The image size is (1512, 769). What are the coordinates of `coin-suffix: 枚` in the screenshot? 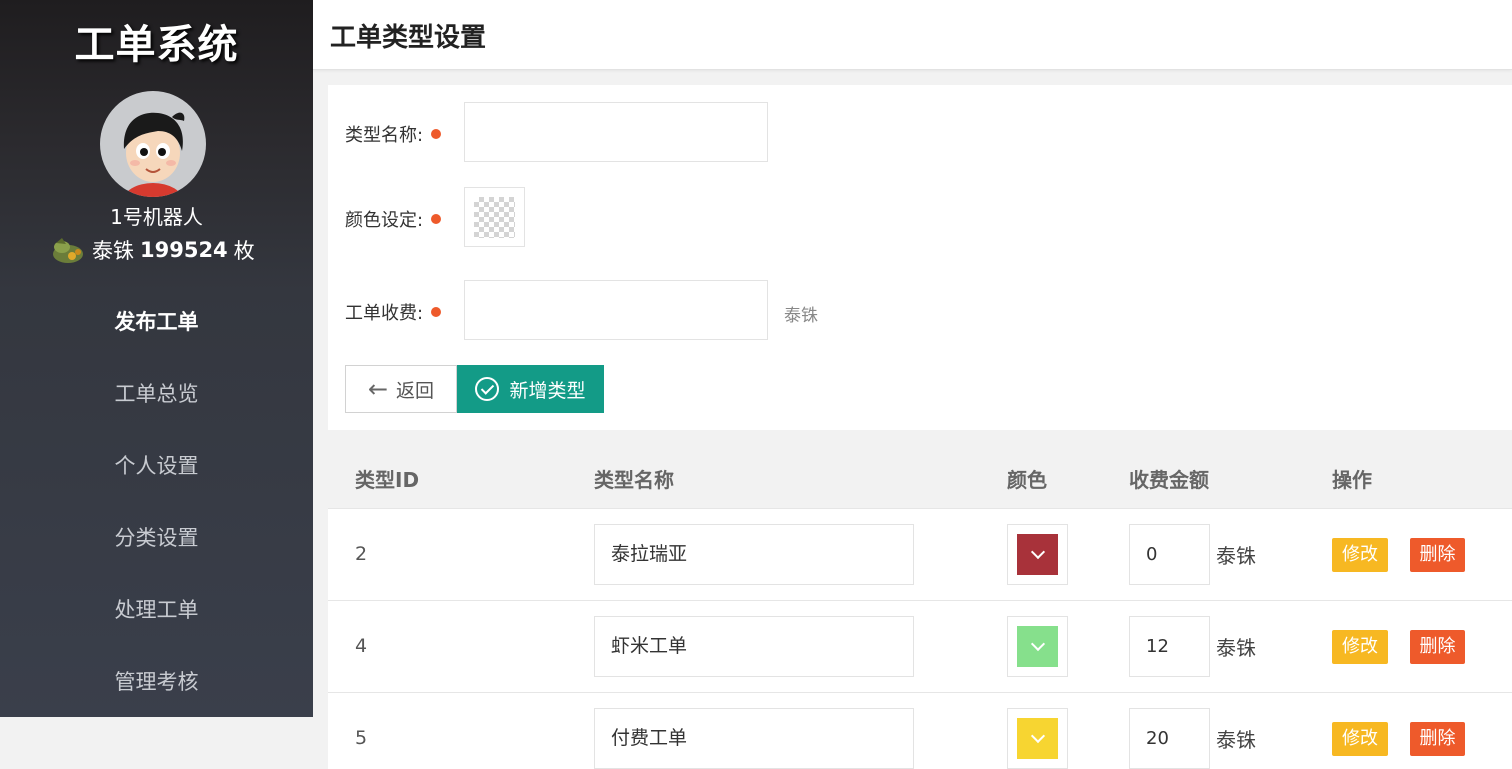 It's located at (244, 251).